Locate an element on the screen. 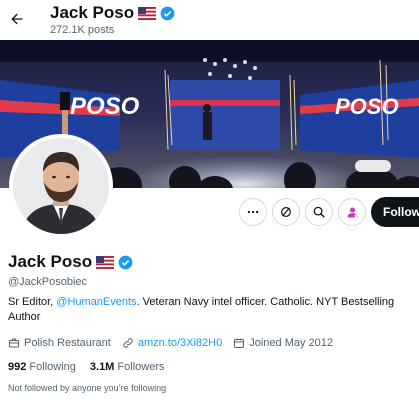  profile-category: Polish Restaurant is located at coordinates (59, 343).